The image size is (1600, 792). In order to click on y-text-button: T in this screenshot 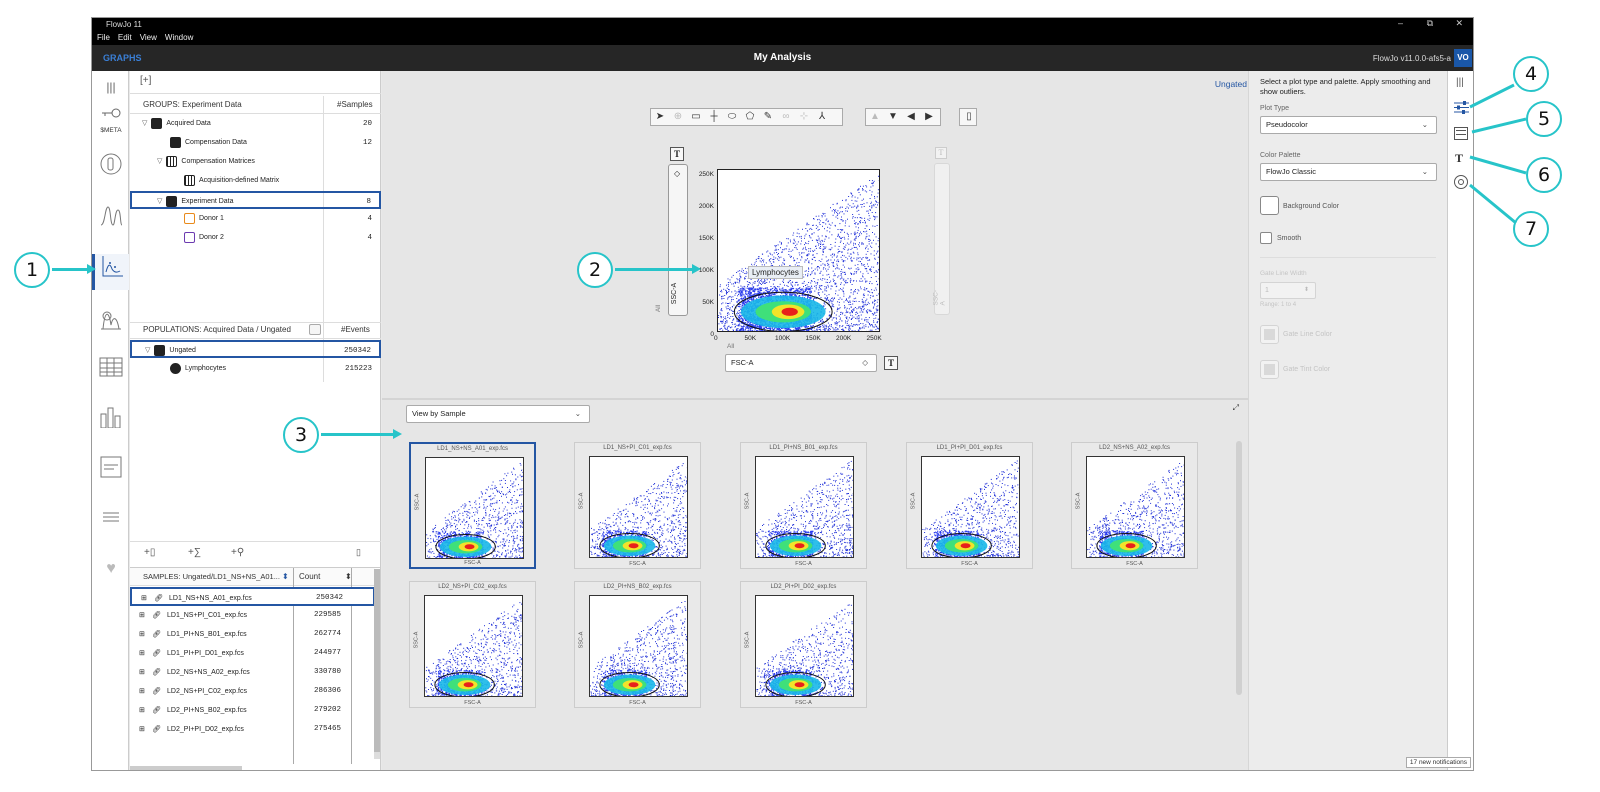, I will do `click(677, 154)`.